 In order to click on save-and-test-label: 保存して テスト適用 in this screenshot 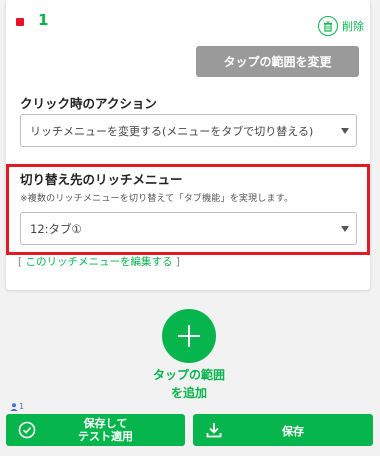, I will do `click(105, 430)`.